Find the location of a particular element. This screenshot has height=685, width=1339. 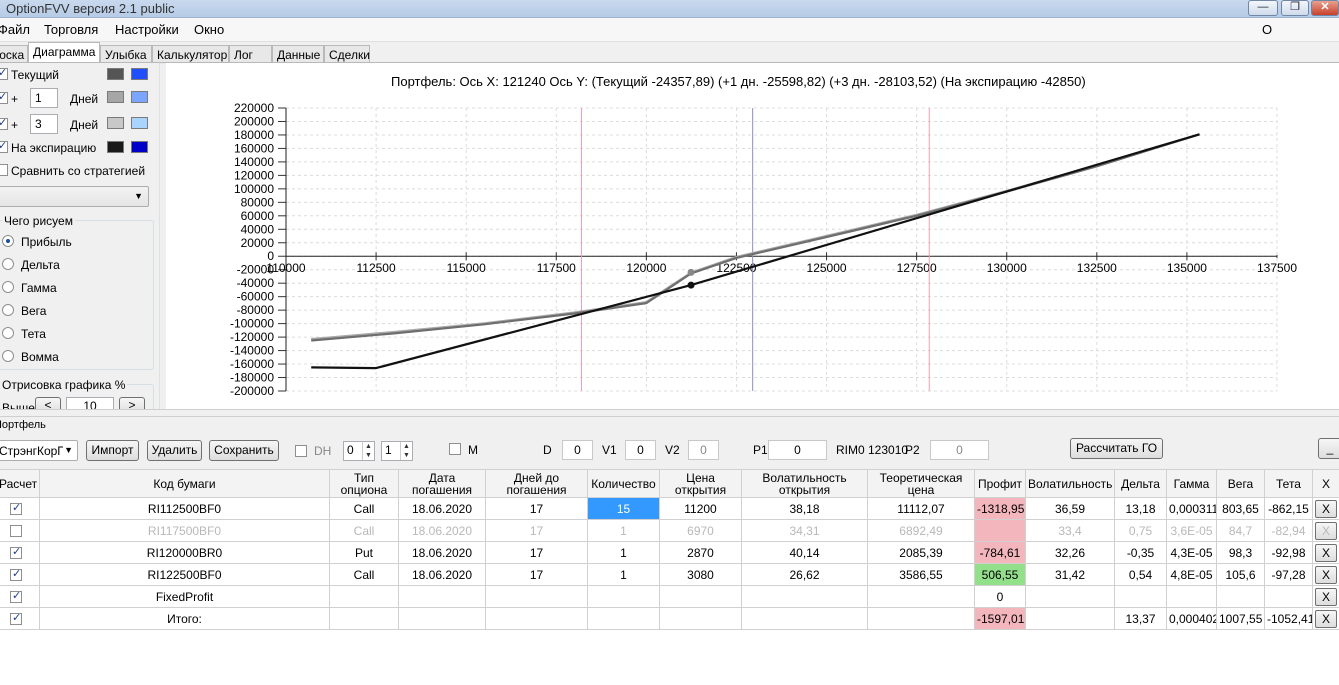

col-header-days: Дней до погашения is located at coordinates (536, 483).